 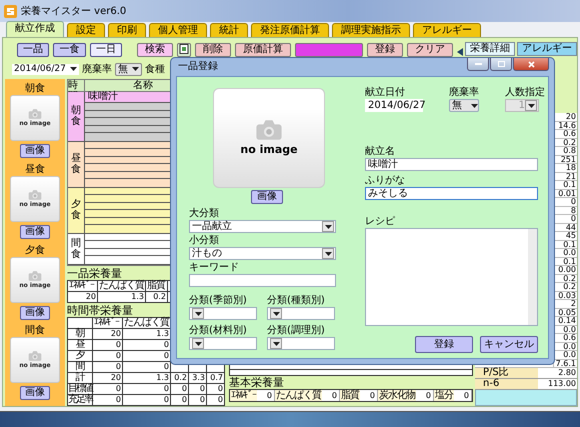 I want to click on maximize-icon, so click(x=501, y=64).